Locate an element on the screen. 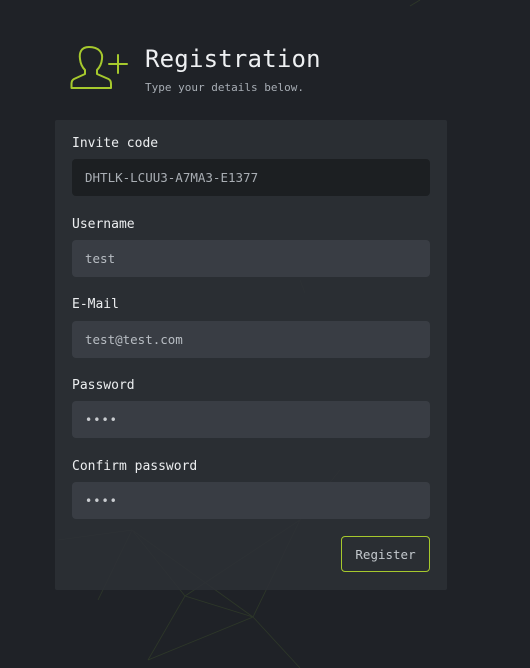 The height and width of the screenshot is (668, 530). password-field is located at coordinates (251, 419).